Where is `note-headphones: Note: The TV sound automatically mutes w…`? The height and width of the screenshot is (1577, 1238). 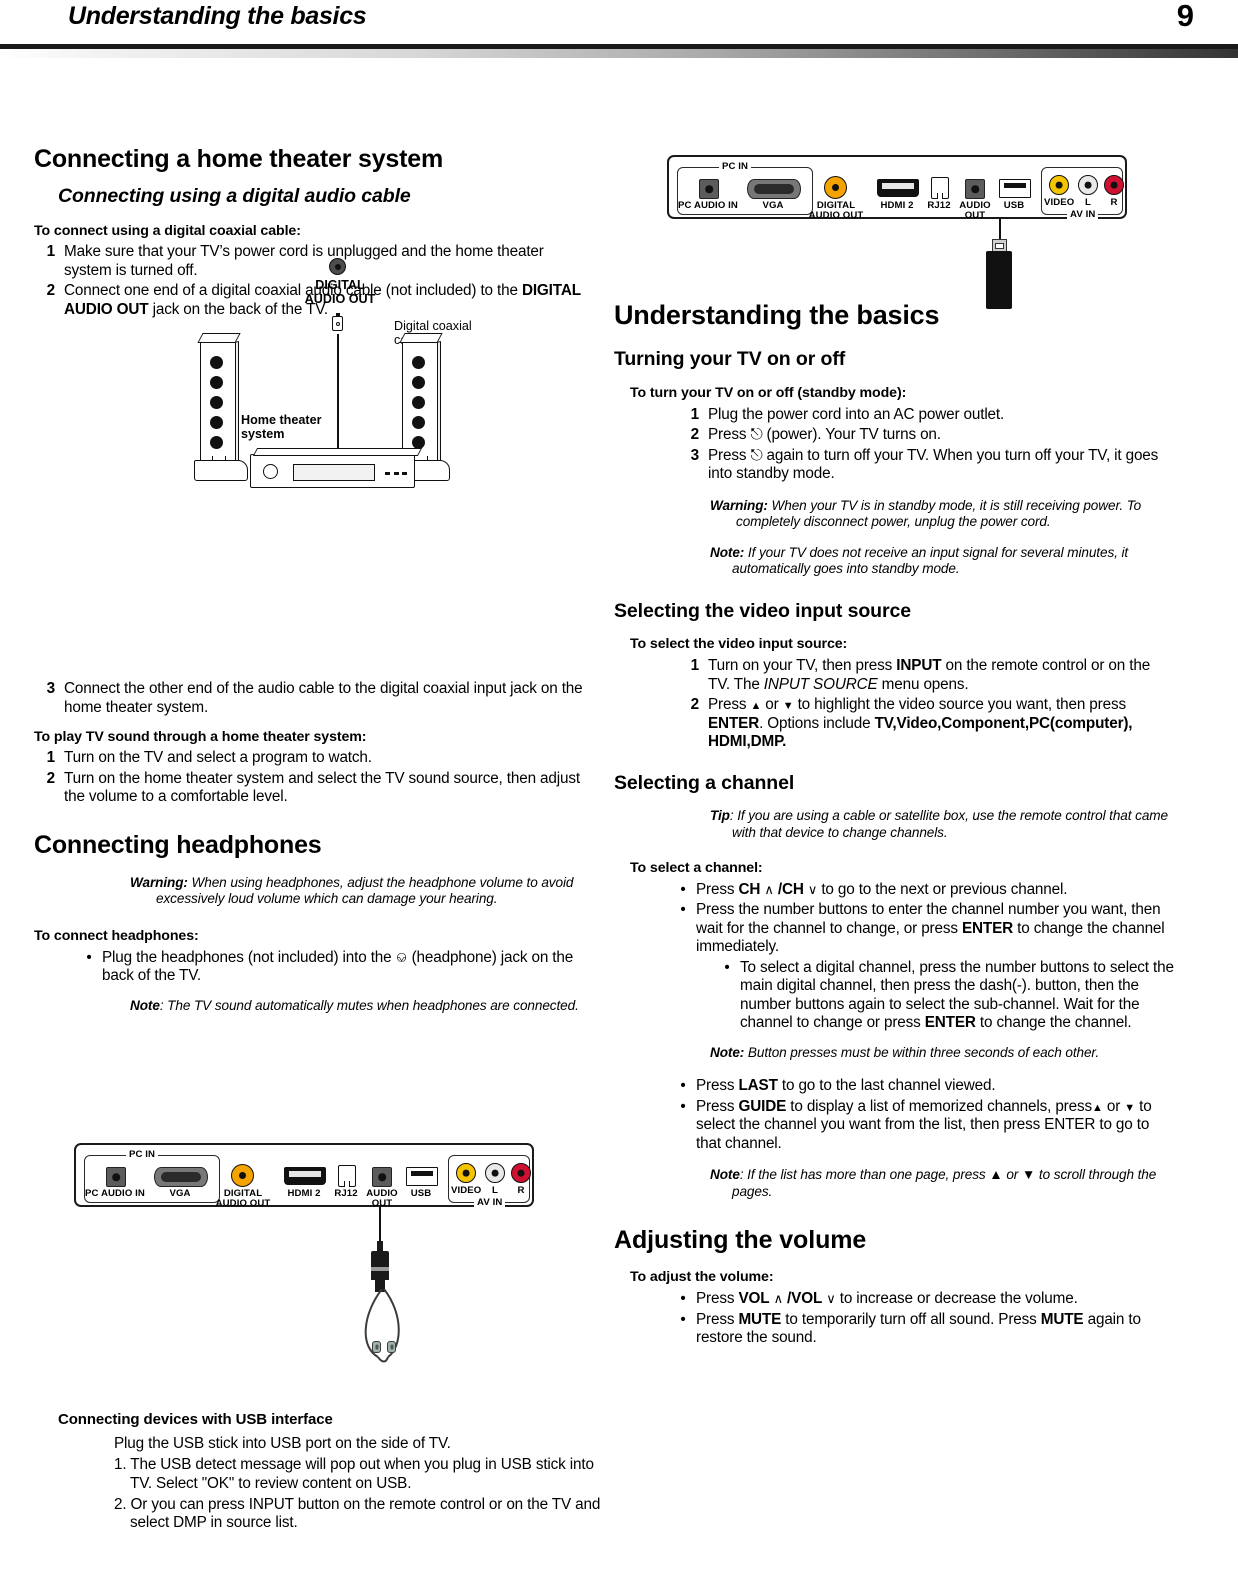 note-headphones: Note: The TV sound automatically mutes w… is located at coordinates (360, 1006).